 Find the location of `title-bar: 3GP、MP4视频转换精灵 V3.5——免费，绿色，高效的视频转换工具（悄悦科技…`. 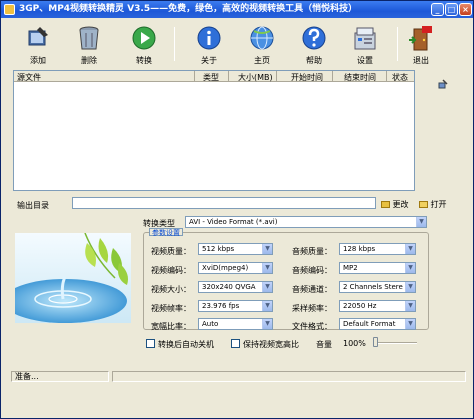

title-bar: 3GP、MP4视频转换精灵 V3.5——免费，绿色，高效的视频转换工具（悄悦科技… is located at coordinates (237, 9).